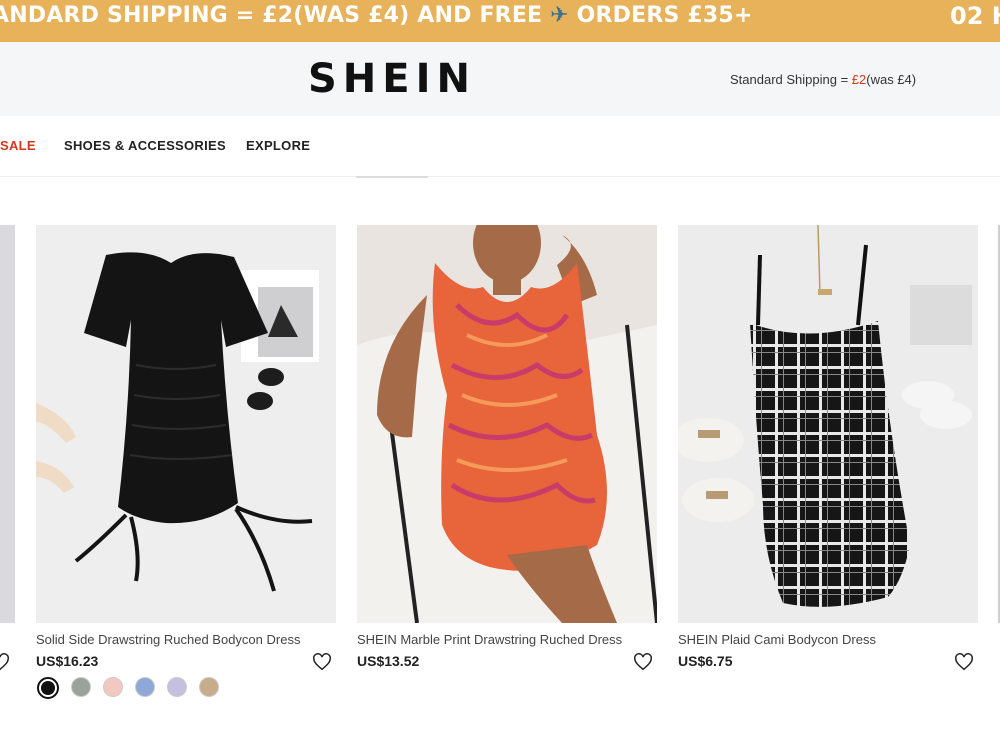 The height and width of the screenshot is (750, 1000). What do you see at coordinates (145, 687) in the screenshot?
I see `swatch-blue` at bounding box center [145, 687].